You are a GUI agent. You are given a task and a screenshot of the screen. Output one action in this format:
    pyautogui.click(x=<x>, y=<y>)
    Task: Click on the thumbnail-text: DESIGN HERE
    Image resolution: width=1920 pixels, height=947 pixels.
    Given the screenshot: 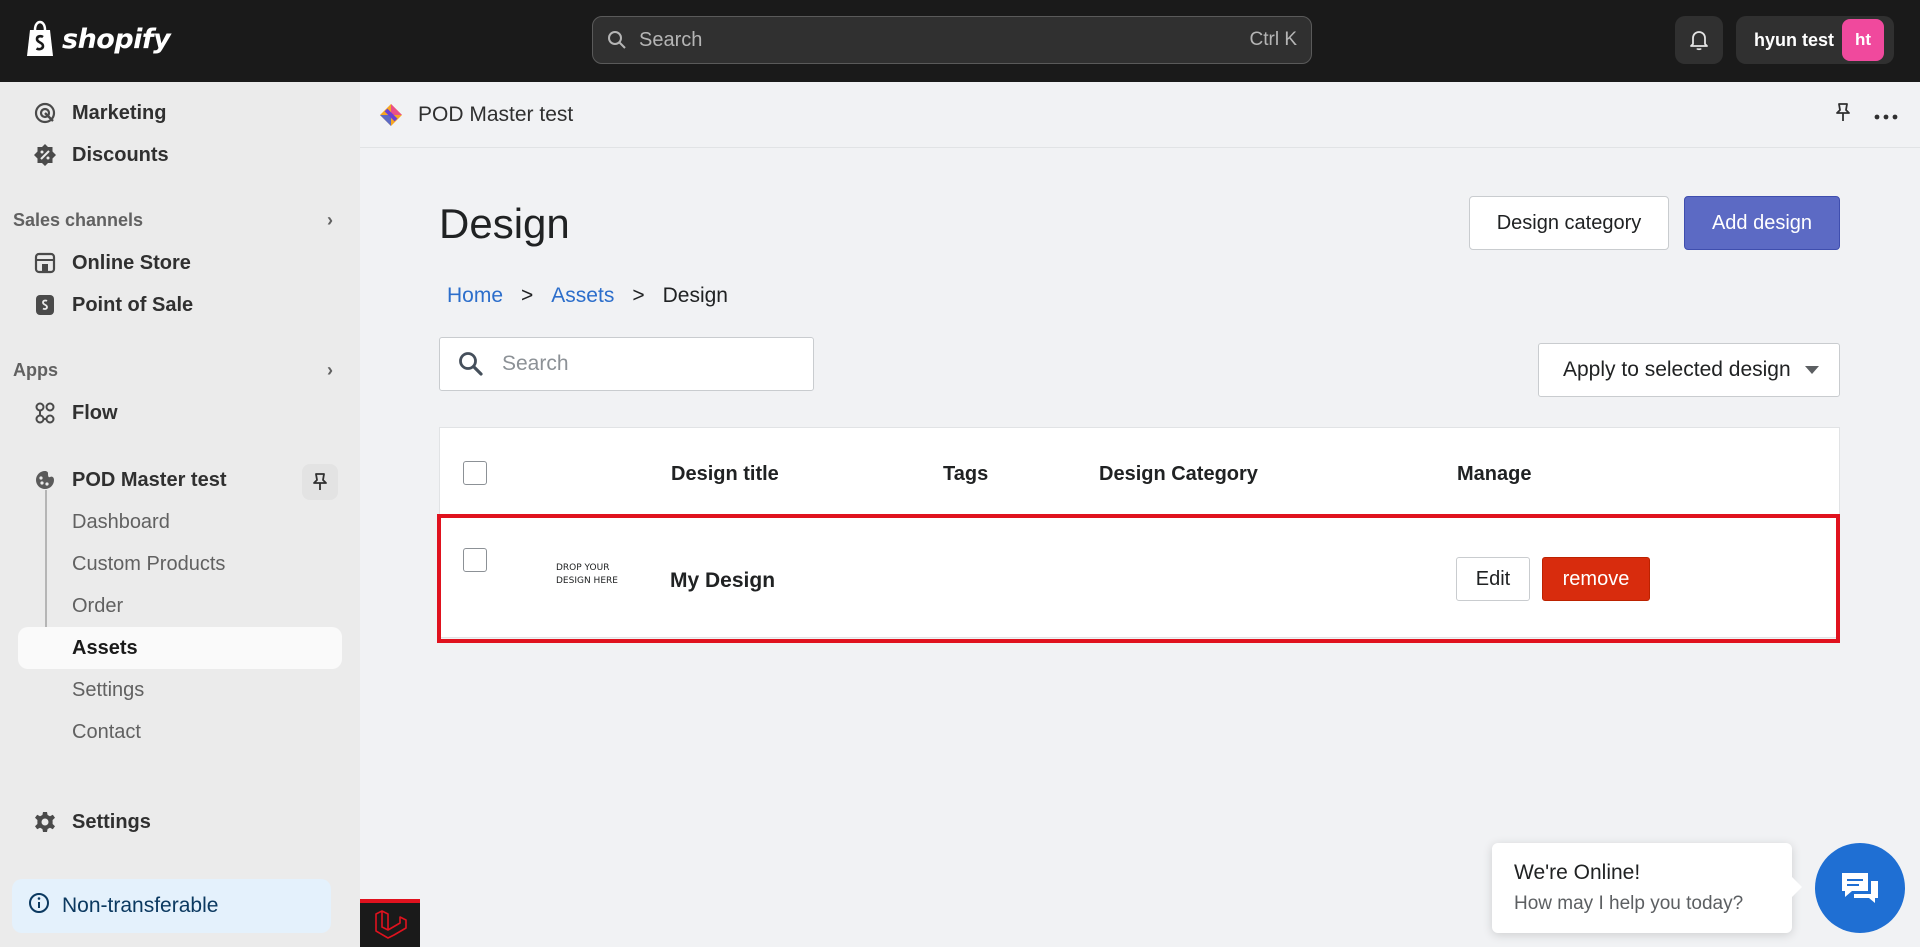 What is the action you would take?
    pyautogui.click(x=587, y=581)
    